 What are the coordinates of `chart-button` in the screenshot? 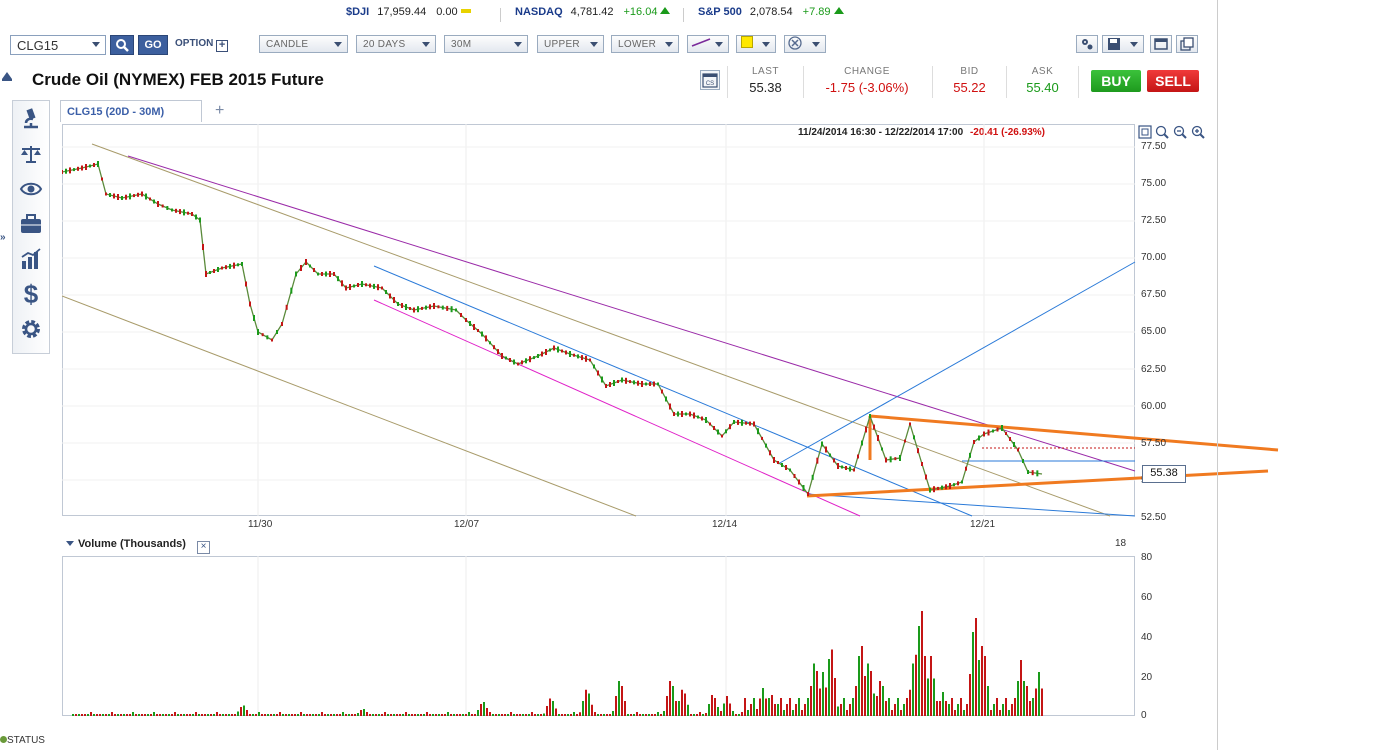 It's located at (31, 259).